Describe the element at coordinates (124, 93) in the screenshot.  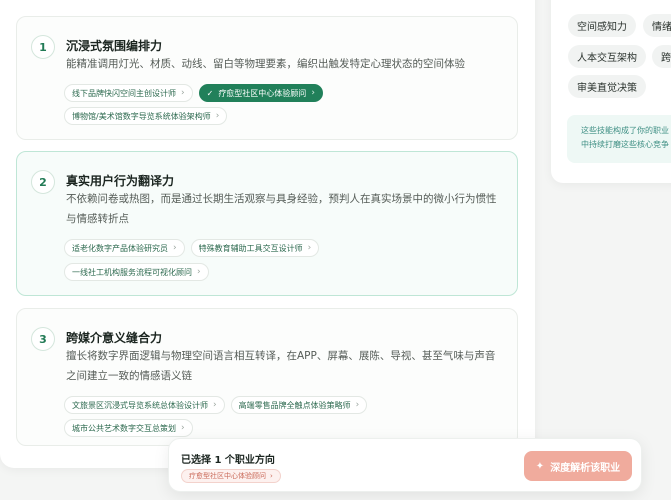
I see `career-tag-label: 线下品牌快闪空间主创设计师` at that location.